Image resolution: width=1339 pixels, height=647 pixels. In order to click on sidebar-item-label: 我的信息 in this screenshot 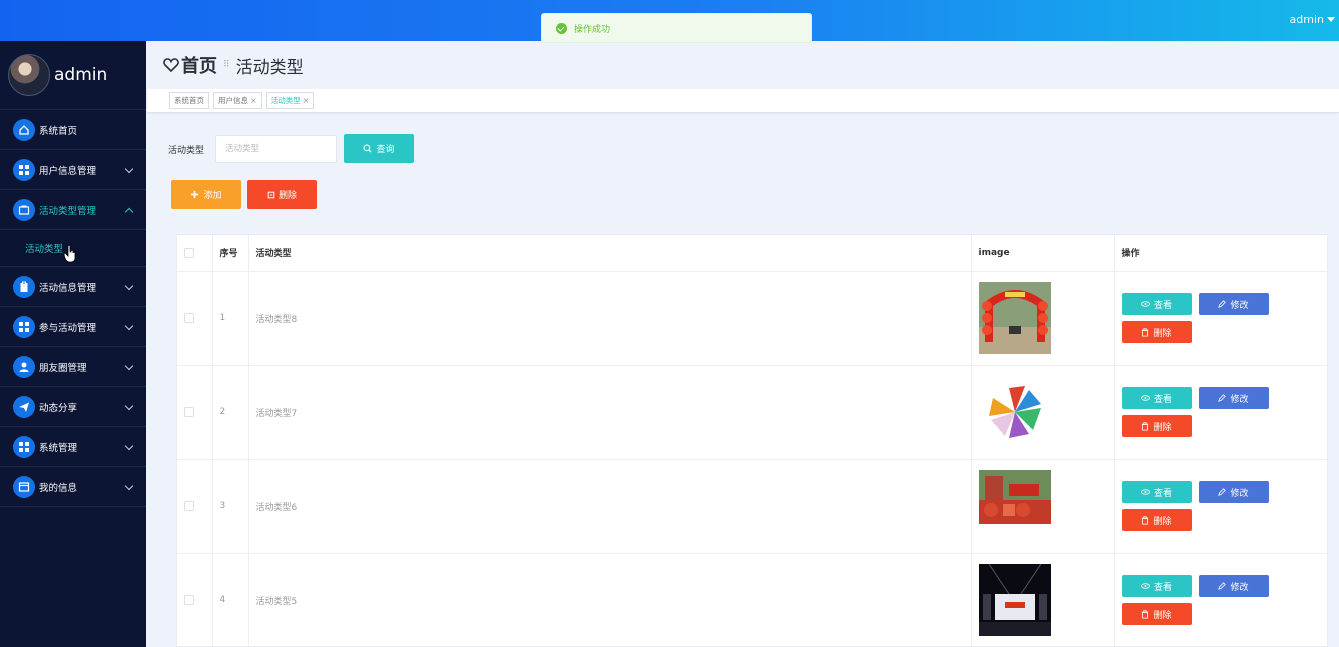, I will do `click(58, 488)`.